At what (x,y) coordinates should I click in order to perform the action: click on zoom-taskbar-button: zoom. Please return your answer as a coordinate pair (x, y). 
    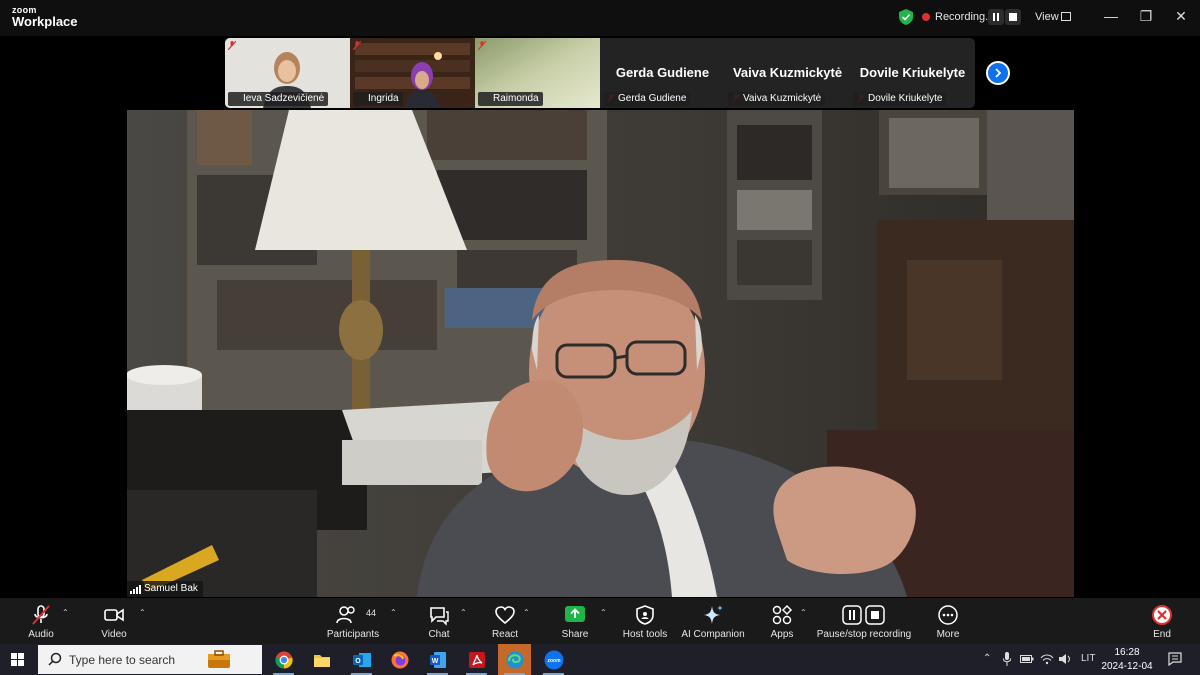
    Looking at the image, I should click on (553, 659).